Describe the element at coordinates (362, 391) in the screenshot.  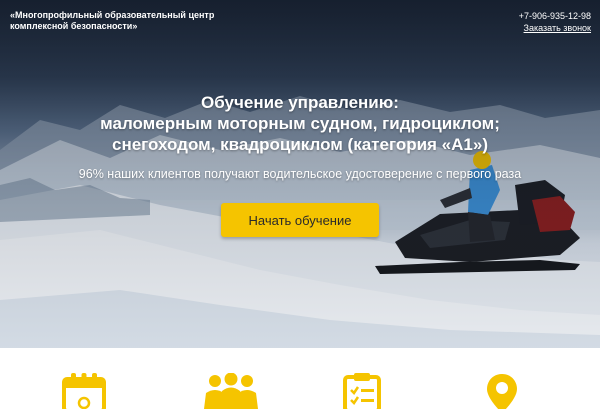
I see `clipboard-checklist-icon` at that location.